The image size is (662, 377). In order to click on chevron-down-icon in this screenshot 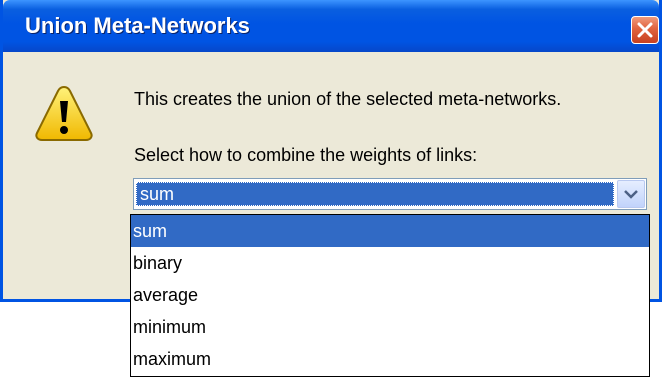, I will do `click(631, 194)`.